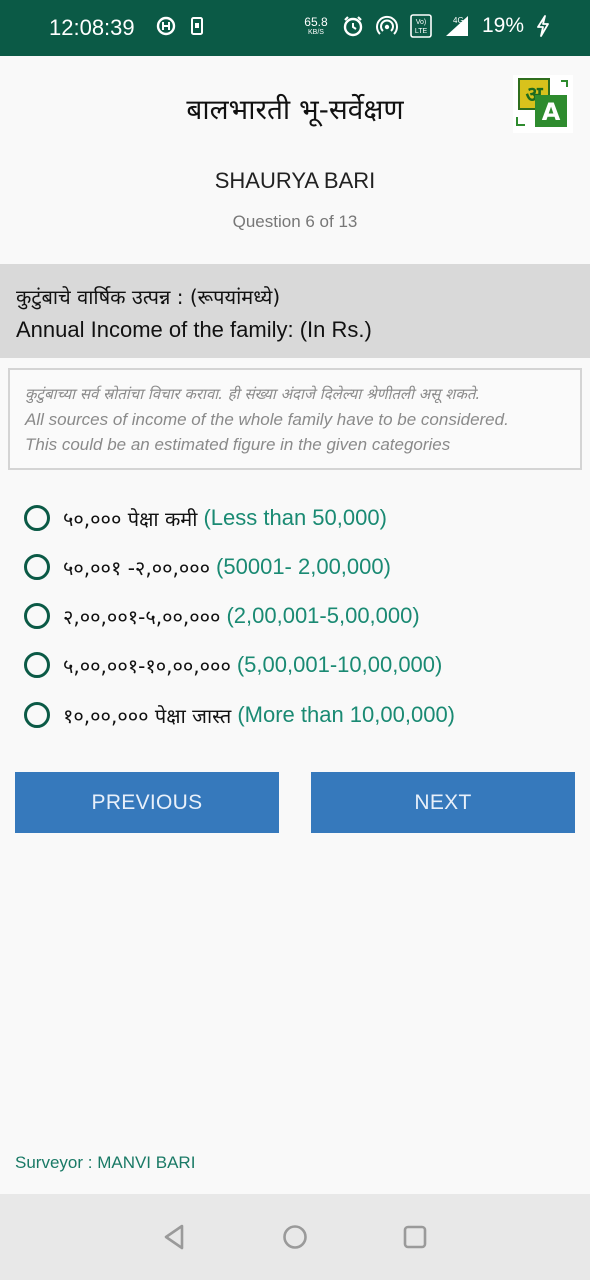 This screenshot has width=590, height=1280. I want to click on back-icon, so click(175, 1237).